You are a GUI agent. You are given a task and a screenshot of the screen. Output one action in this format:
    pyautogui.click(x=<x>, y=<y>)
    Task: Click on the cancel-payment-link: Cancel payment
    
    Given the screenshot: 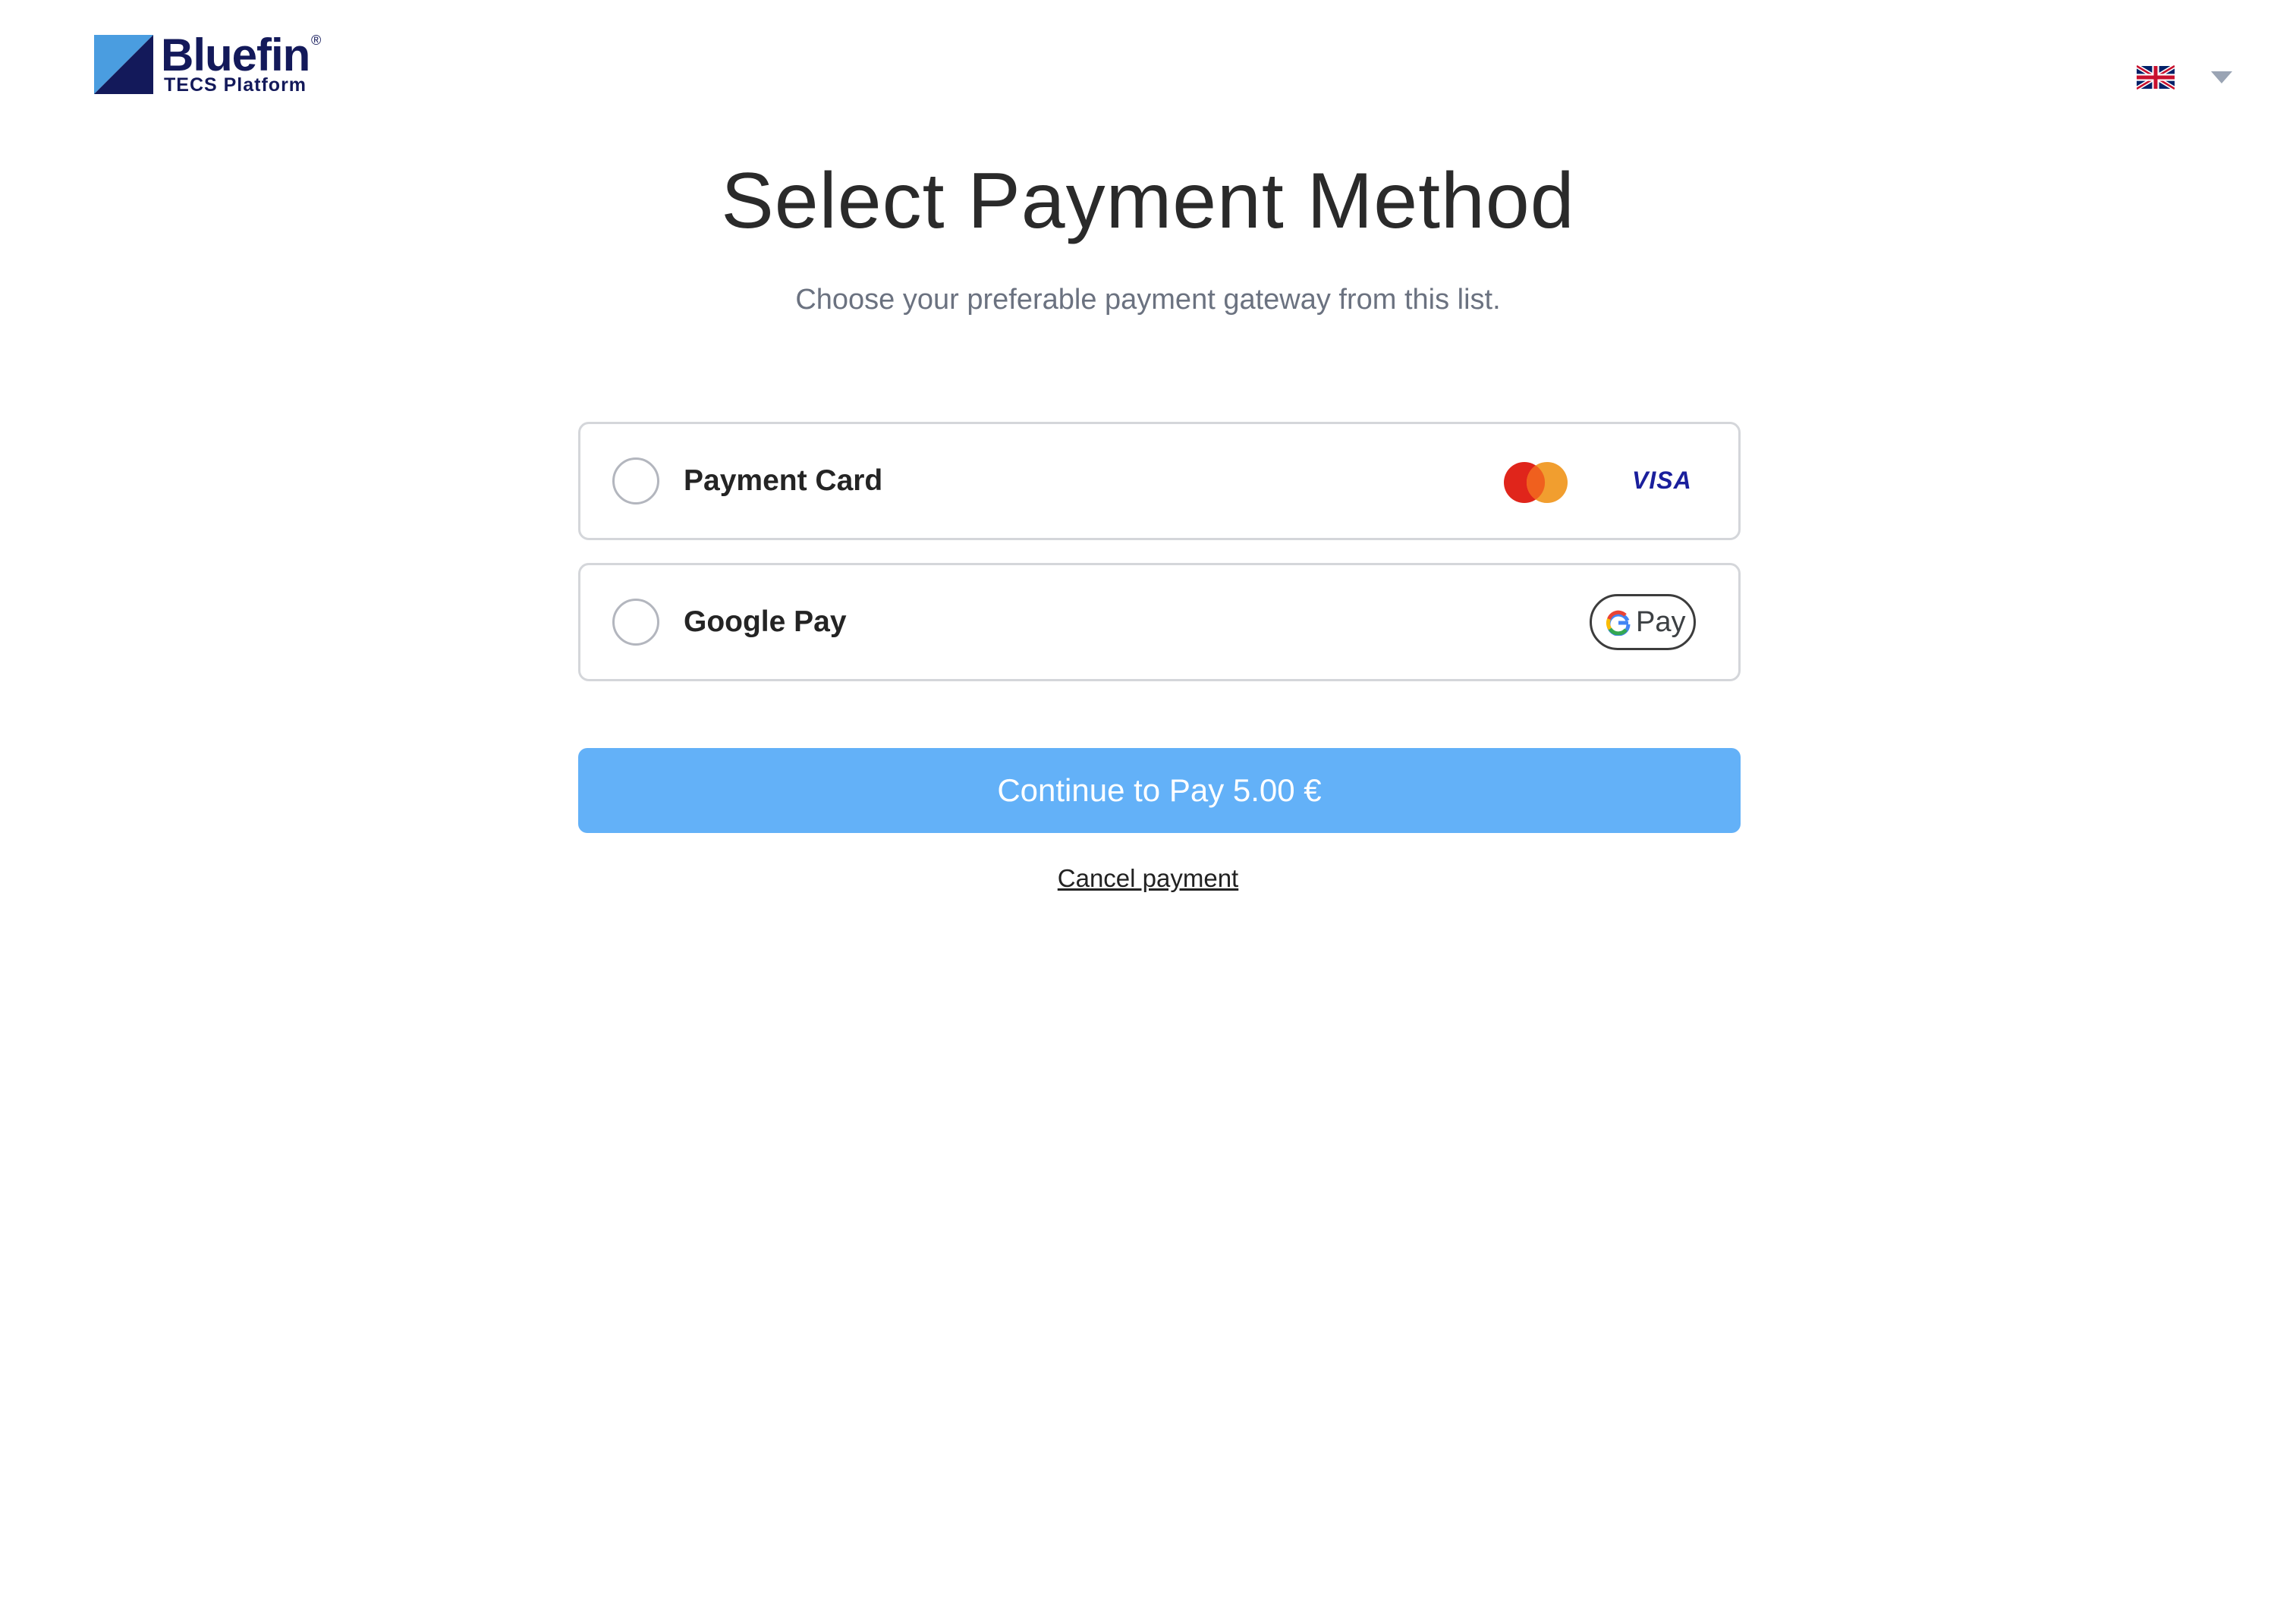 What is the action you would take?
    pyautogui.click(x=1148, y=878)
    